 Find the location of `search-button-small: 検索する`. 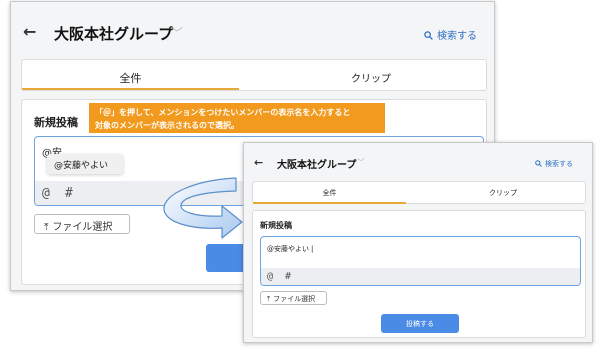

search-button-small: 検索する is located at coordinates (554, 164).